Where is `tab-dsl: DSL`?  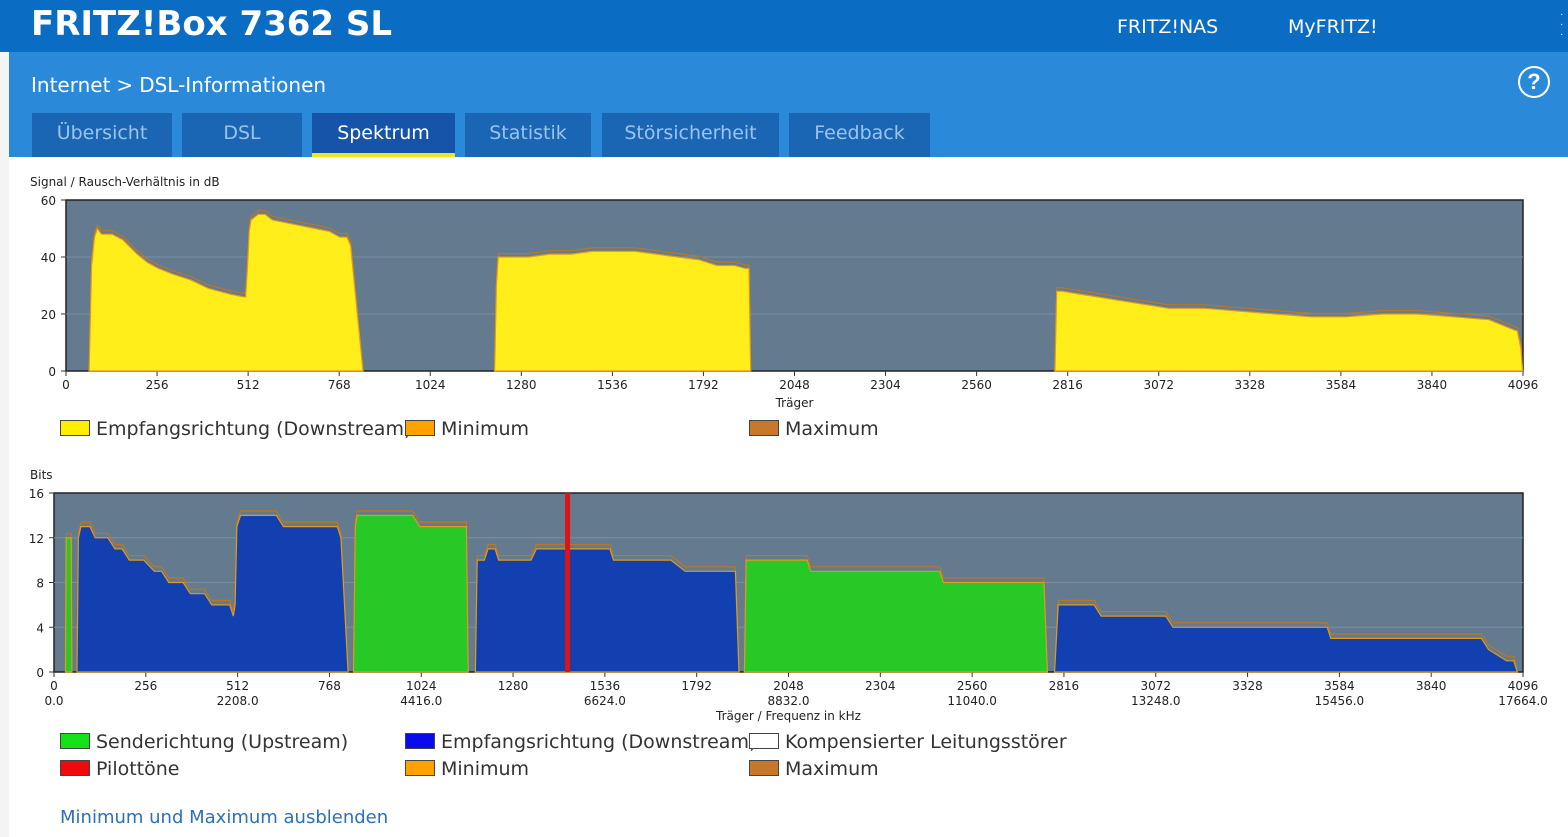 tab-dsl: DSL is located at coordinates (242, 135).